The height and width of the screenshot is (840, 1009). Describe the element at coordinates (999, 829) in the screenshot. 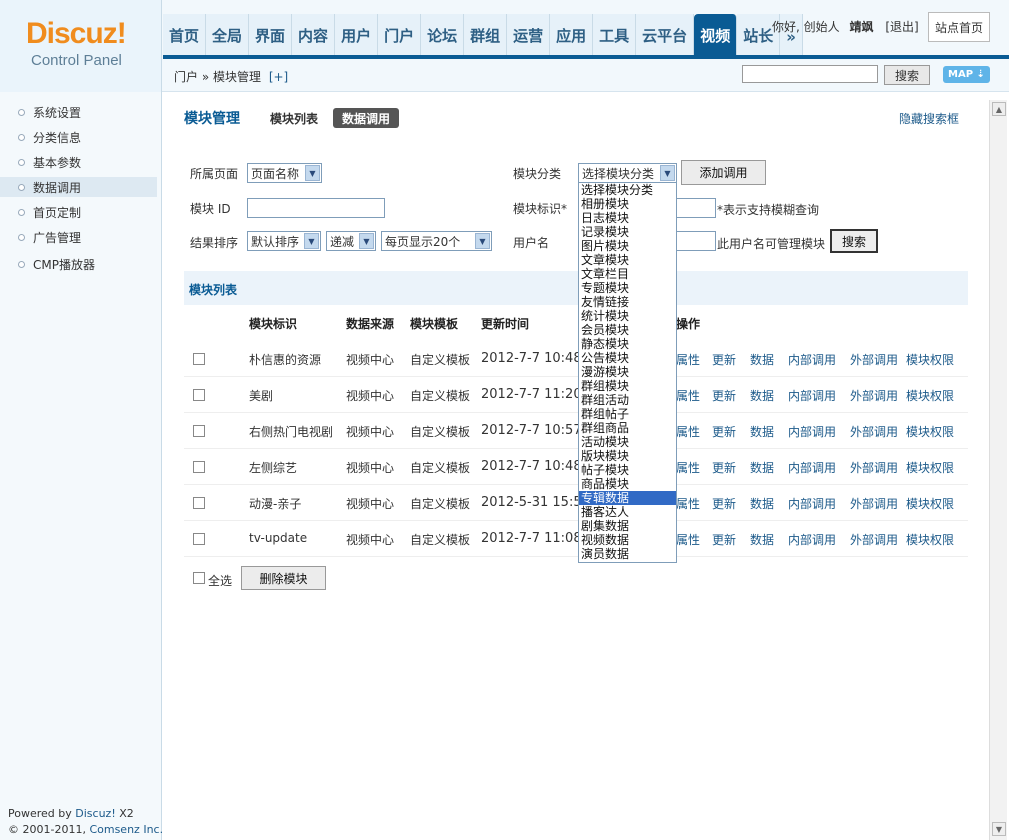

I see `scroll-down-arrow-icon: ▼` at that location.